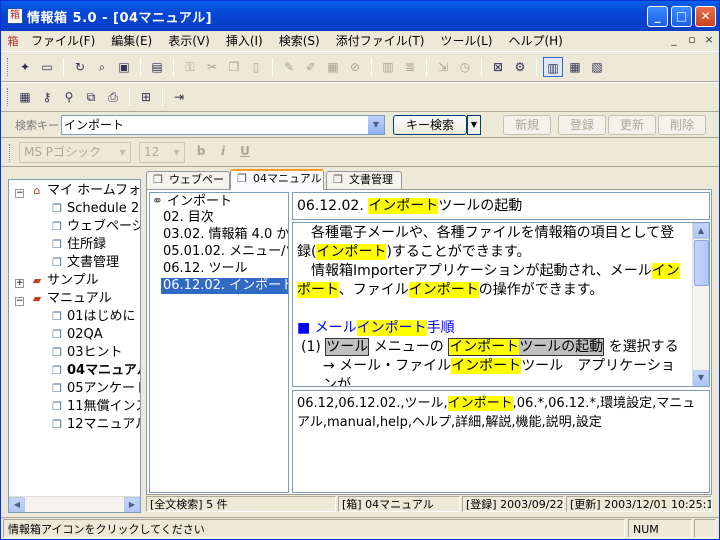 Image resolution: width=720 pixels, height=540 pixels. I want to click on menu-tools: ツール(L), so click(466, 41).